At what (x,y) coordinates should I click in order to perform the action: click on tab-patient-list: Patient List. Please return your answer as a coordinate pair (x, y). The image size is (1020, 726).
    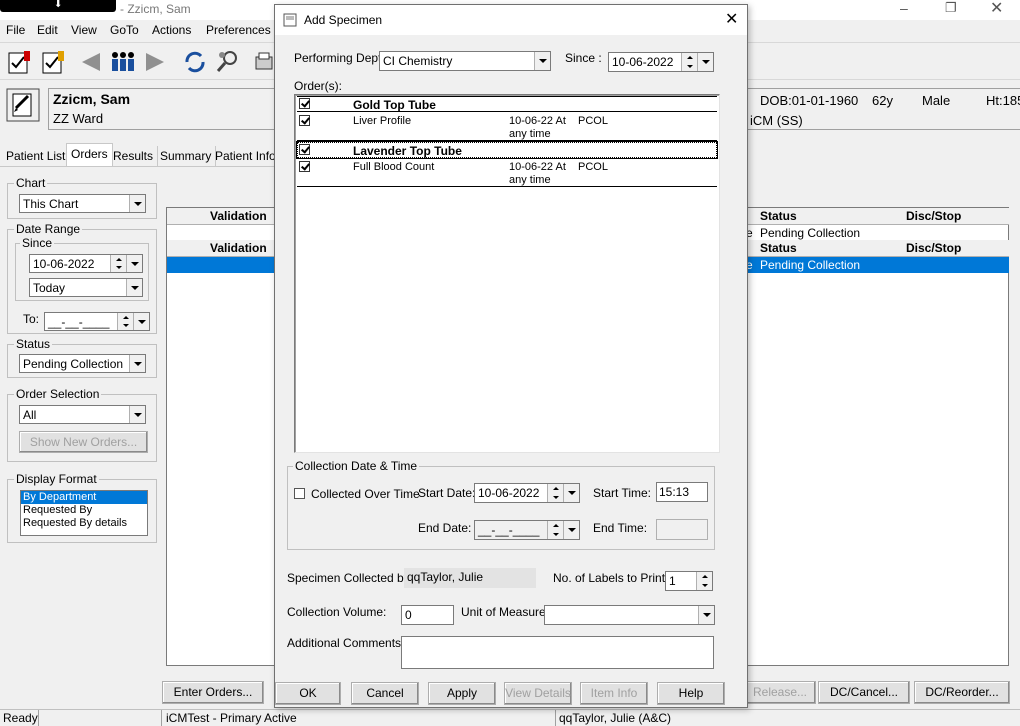
    Looking at the image, I should click on (36, 156).